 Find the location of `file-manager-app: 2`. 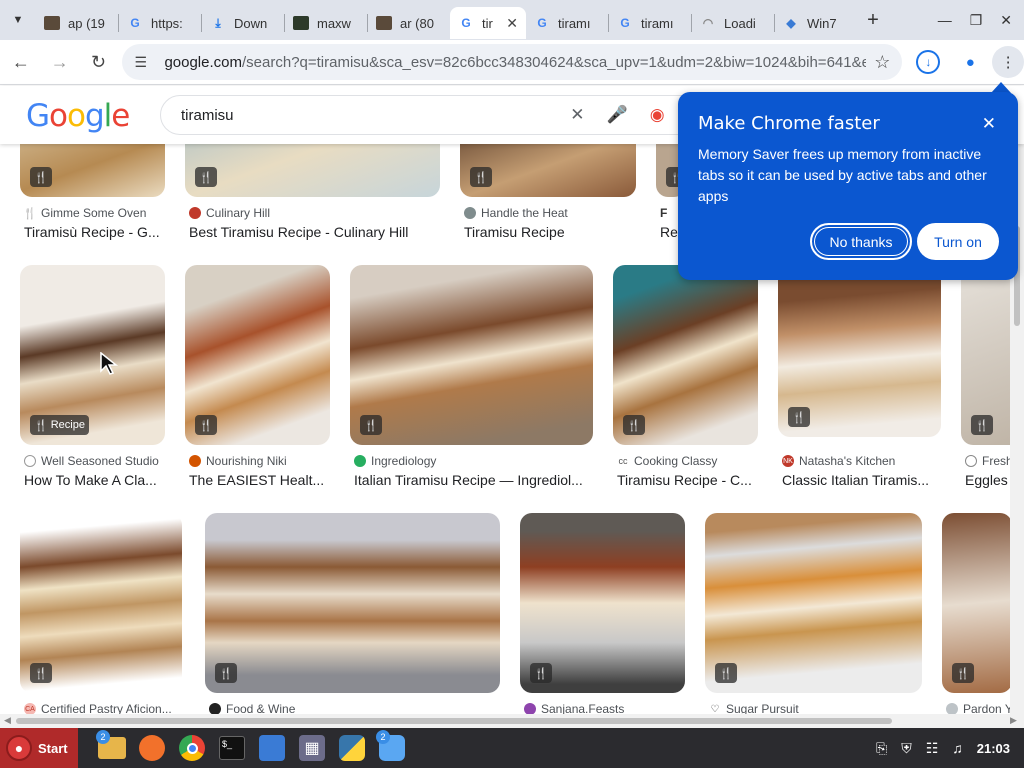

file-manager-app: 2 is located at coordinates (112, 748).